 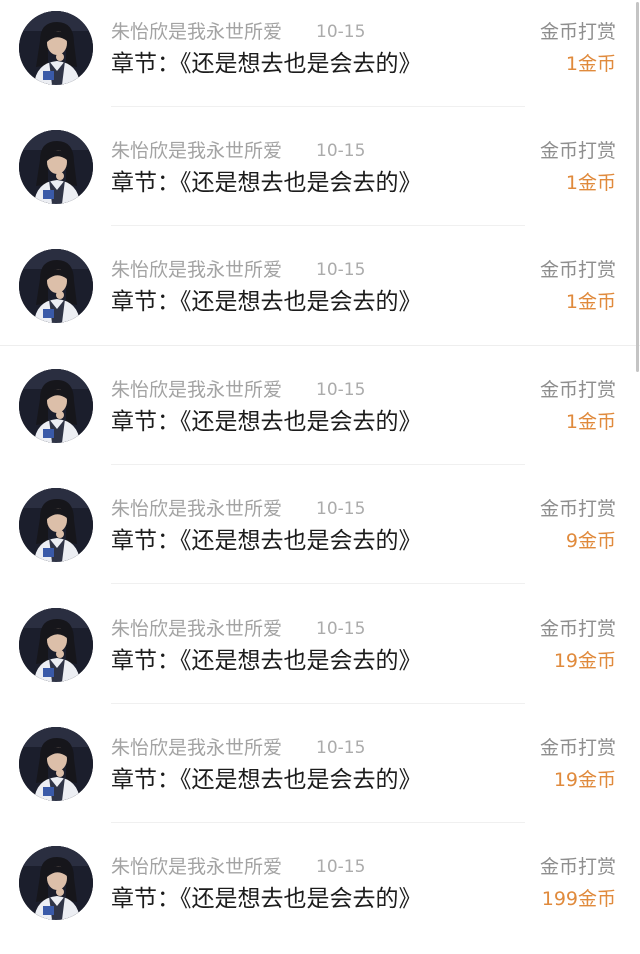 I want to click on reward-amount: 199金币, so click(x=578, y=899).